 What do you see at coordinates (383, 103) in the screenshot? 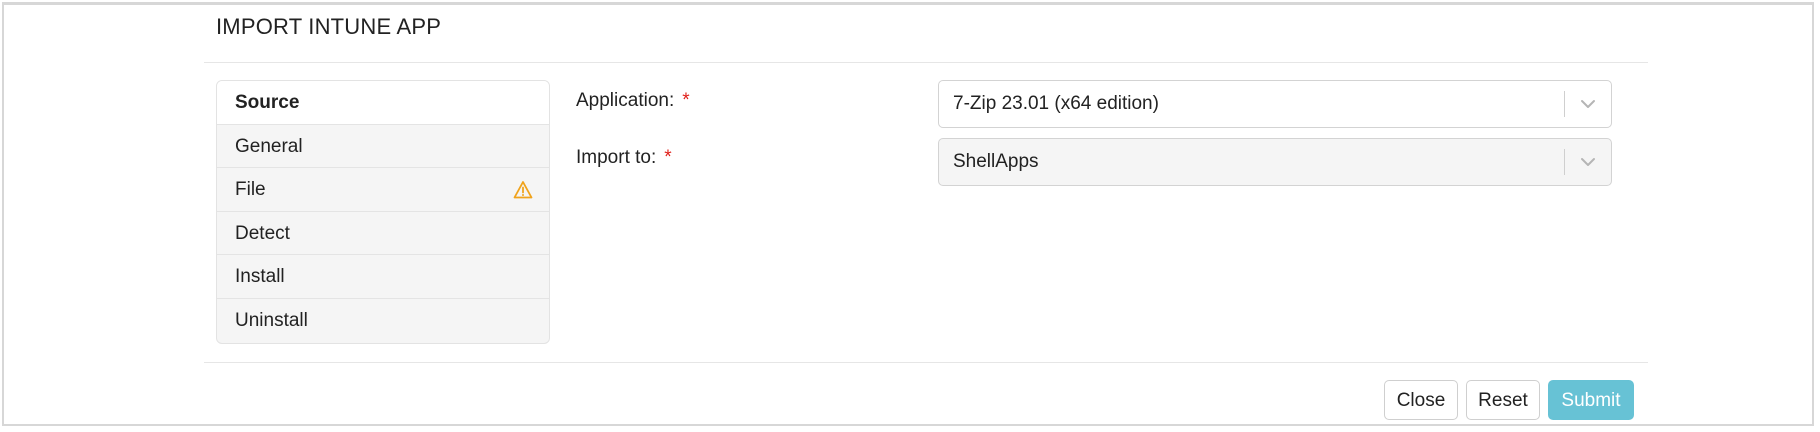
I see `nav-item-source: Source` at bounding box center [383, 103].